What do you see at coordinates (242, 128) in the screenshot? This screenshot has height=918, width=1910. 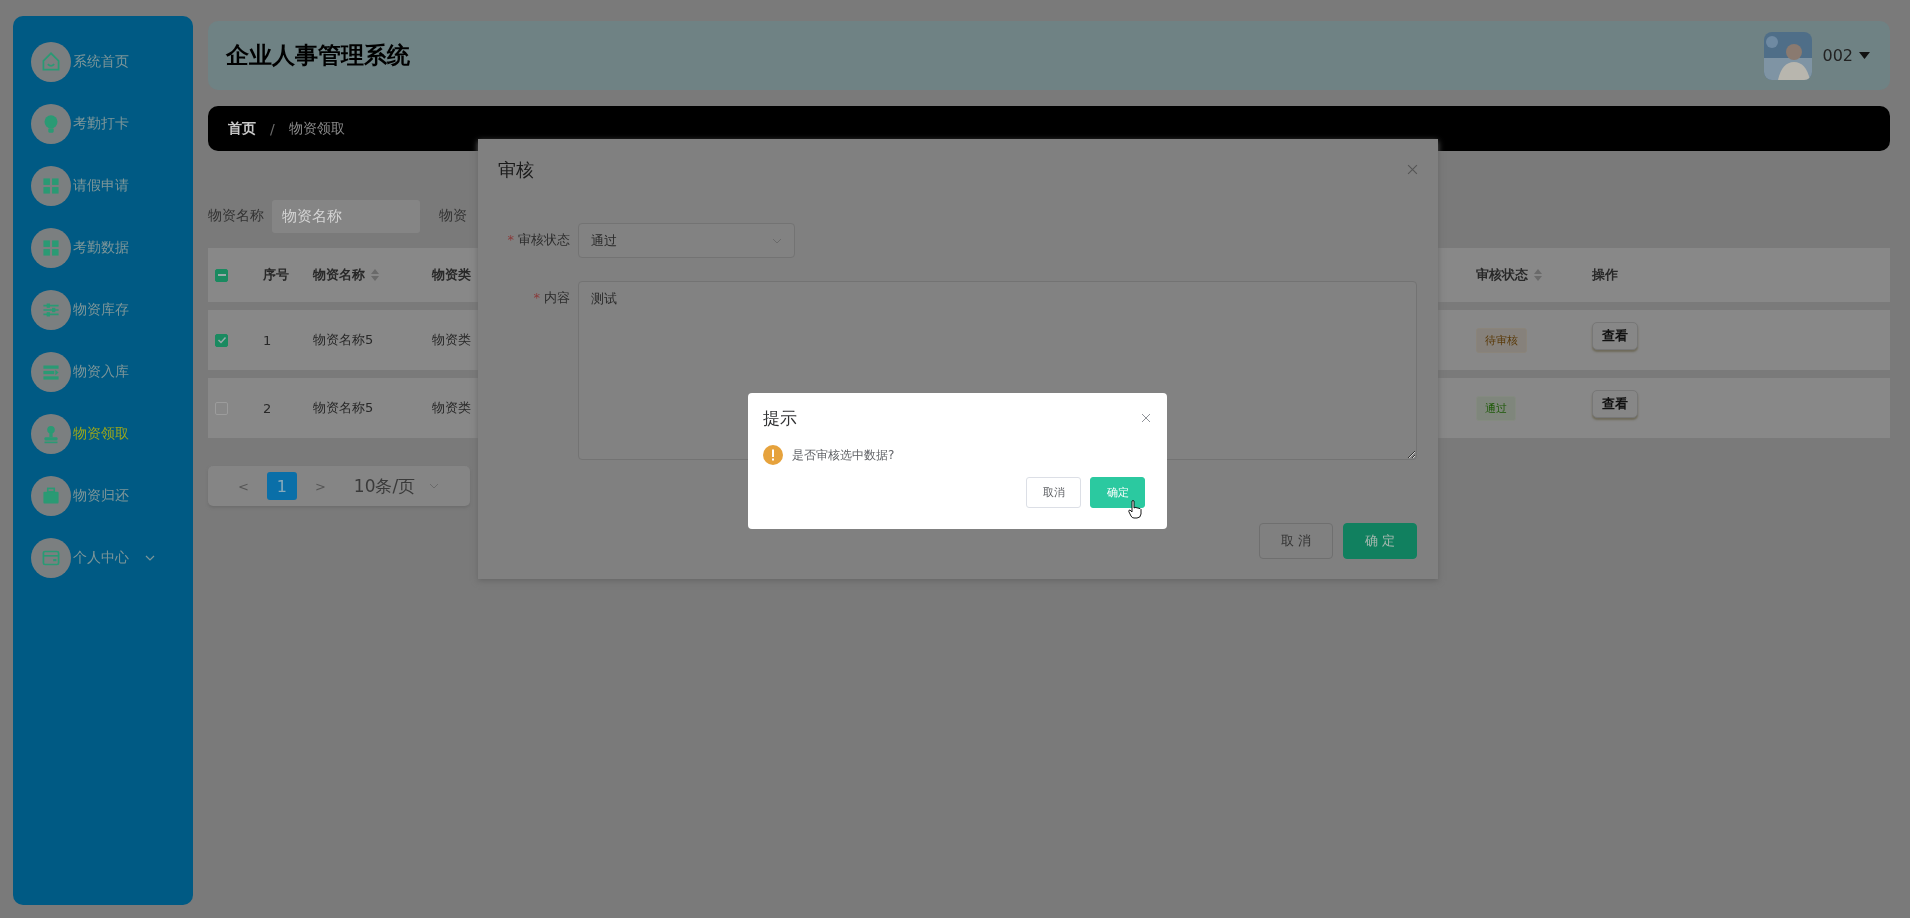 I see `breadcrumb-item: 首页` at bounding box center [242, 128].